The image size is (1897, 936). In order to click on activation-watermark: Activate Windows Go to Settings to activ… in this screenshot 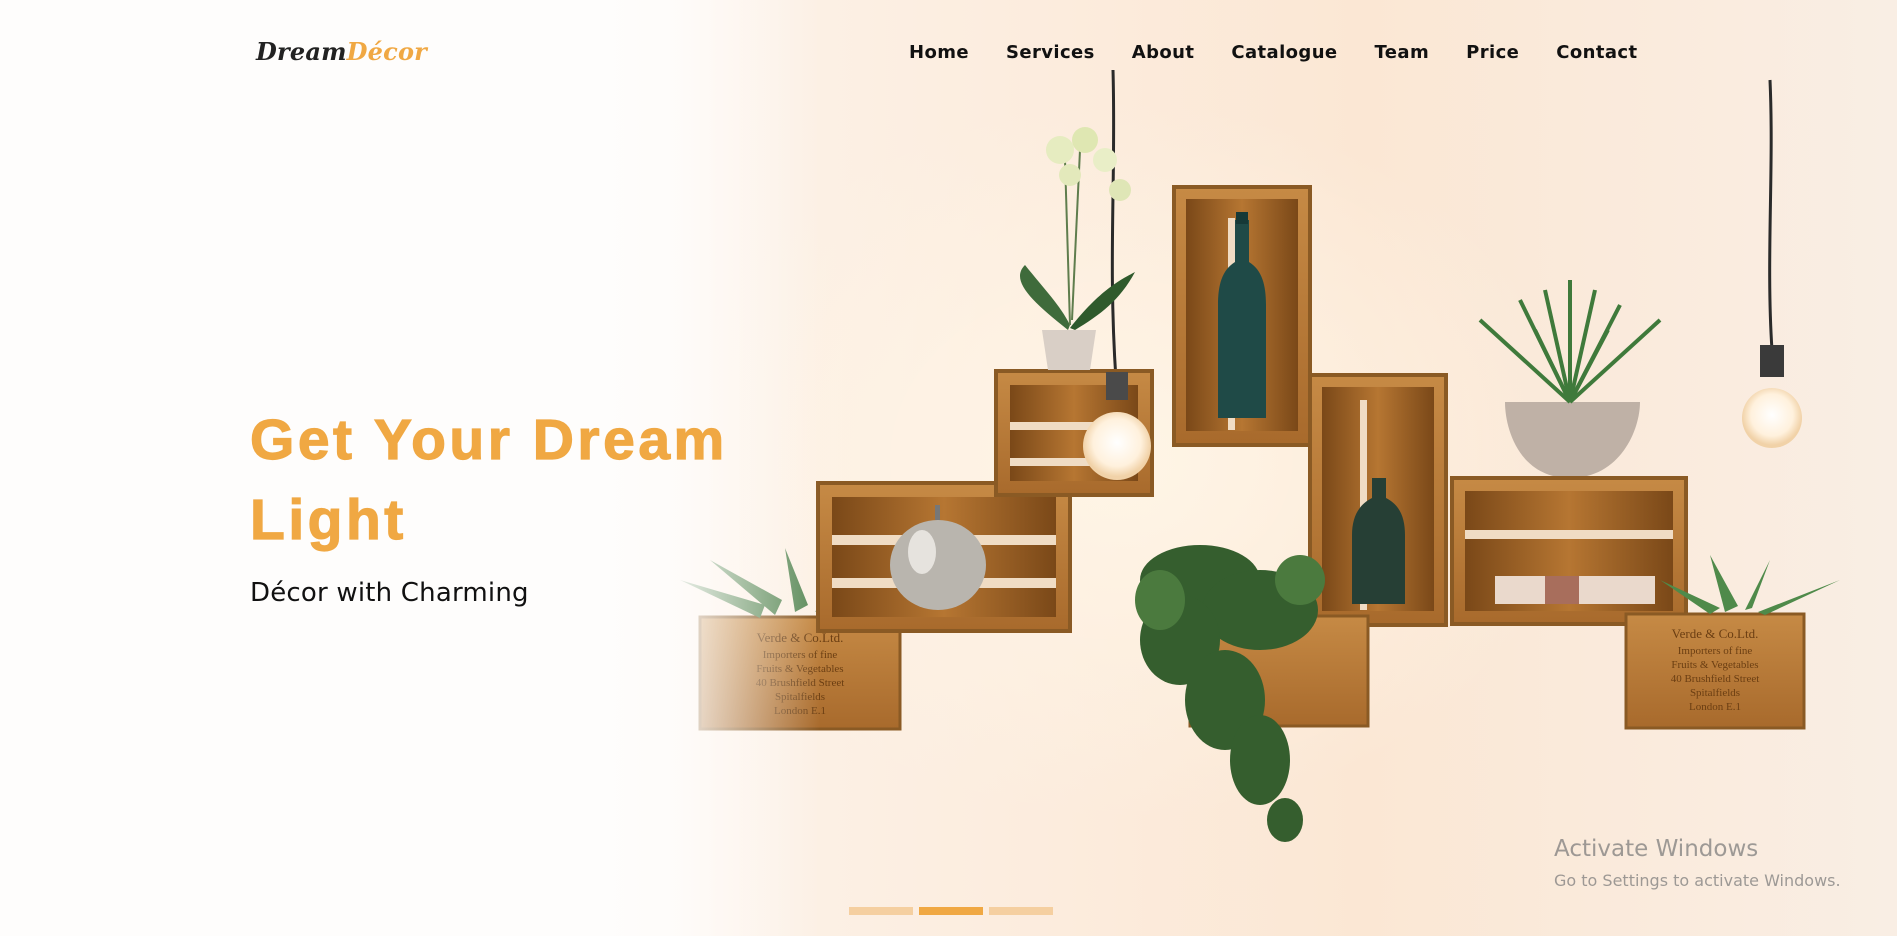, I will do `click(1697, 863)`.